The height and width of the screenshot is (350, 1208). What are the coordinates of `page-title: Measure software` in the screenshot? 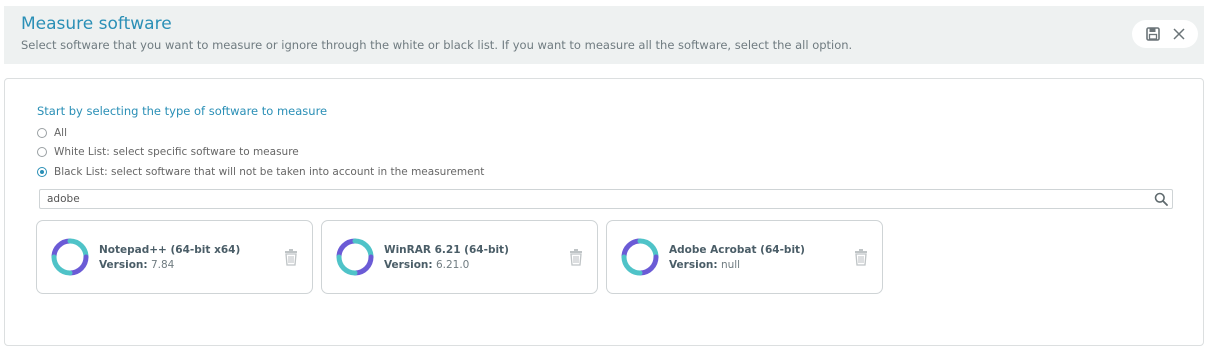 It's located at (96, 24).